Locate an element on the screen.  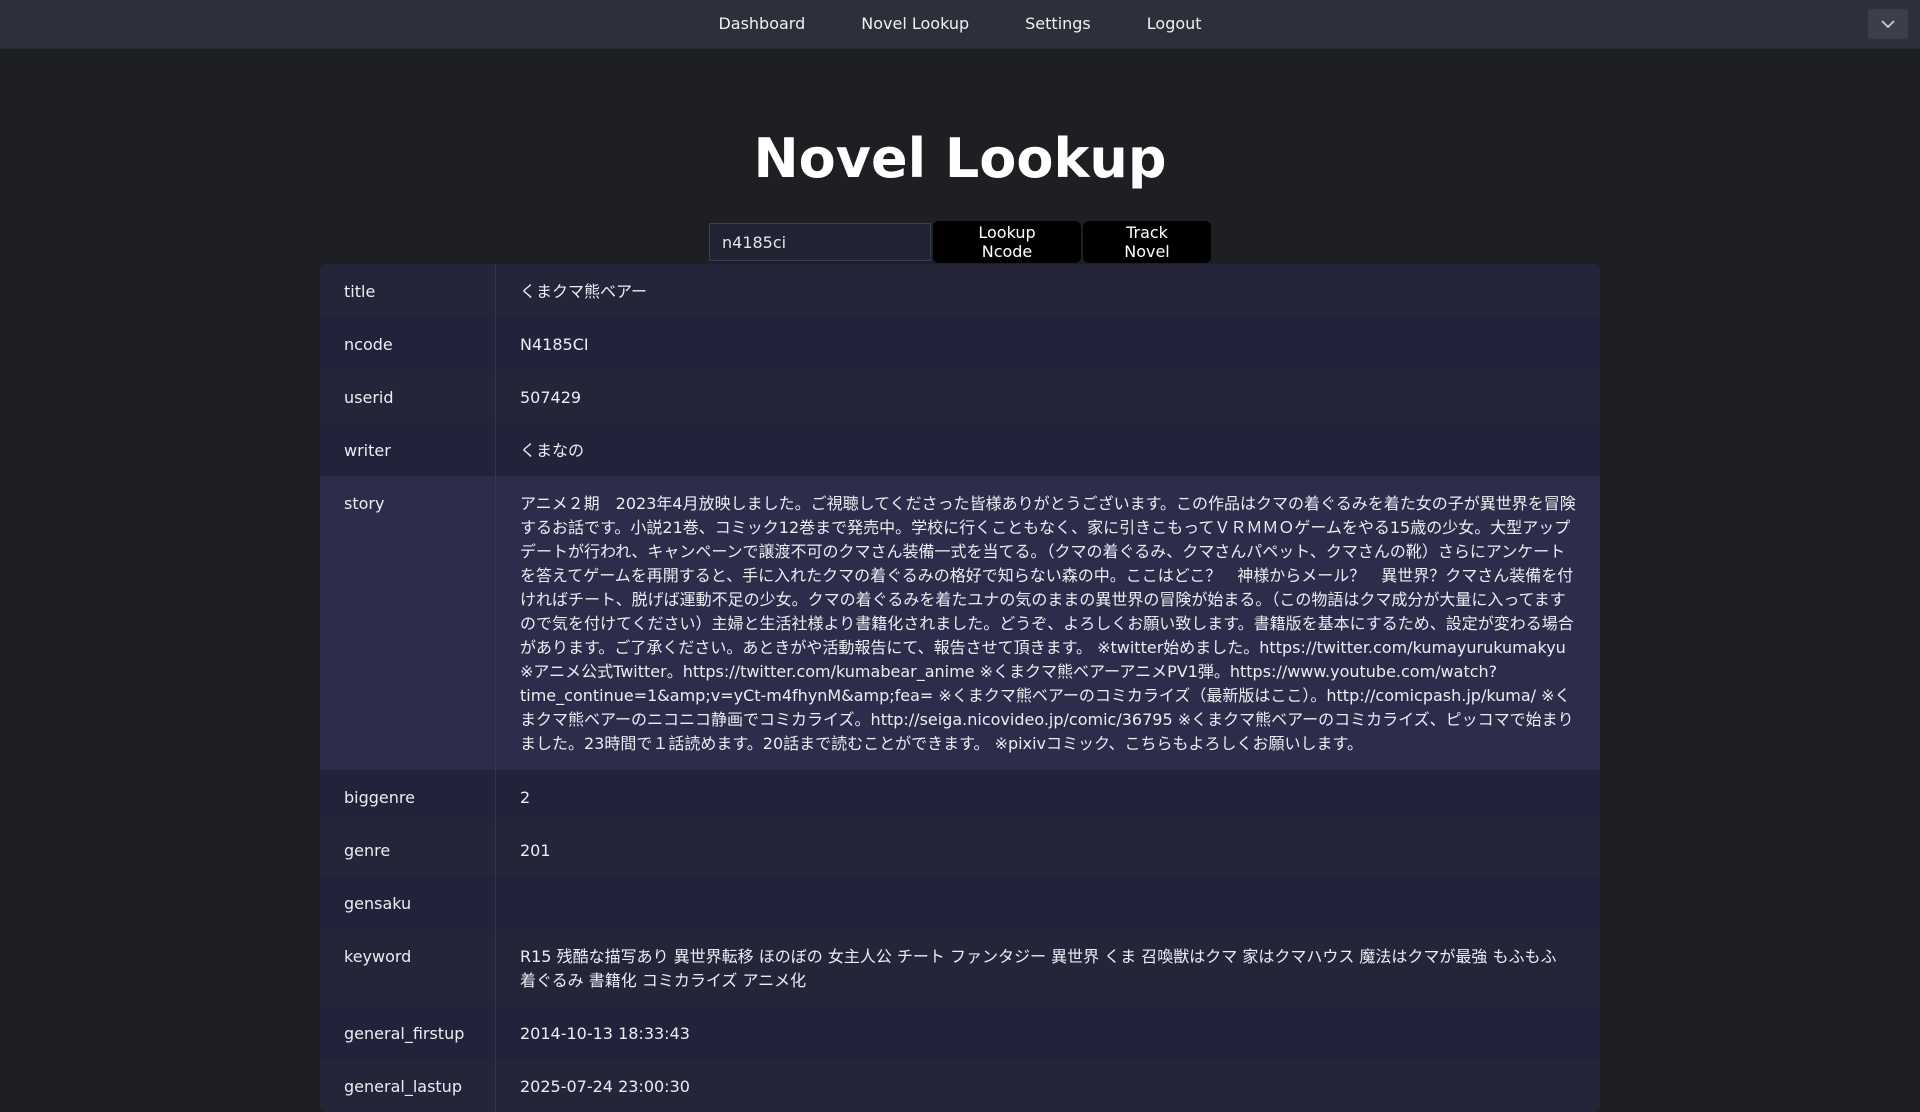
field-key: keyword is located at coordinates (408, 967).